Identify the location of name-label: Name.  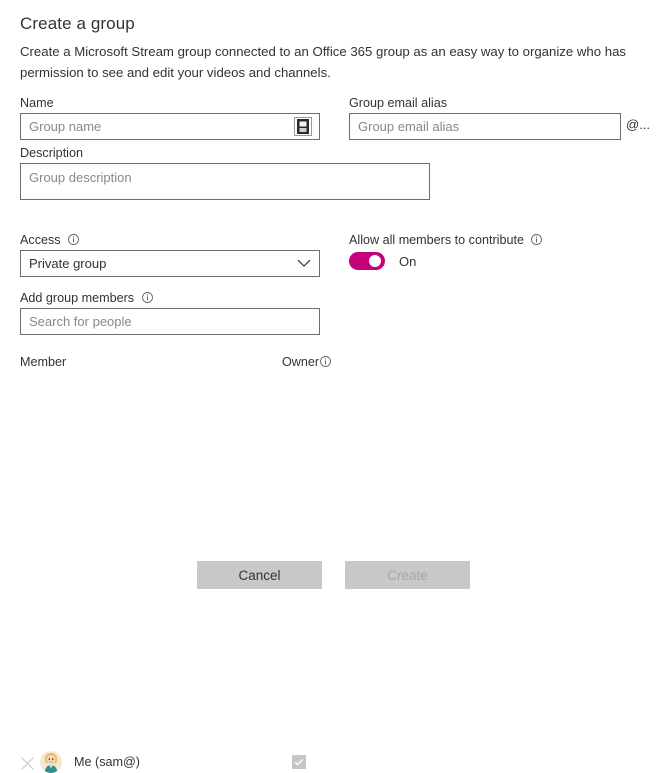
(37, 103).